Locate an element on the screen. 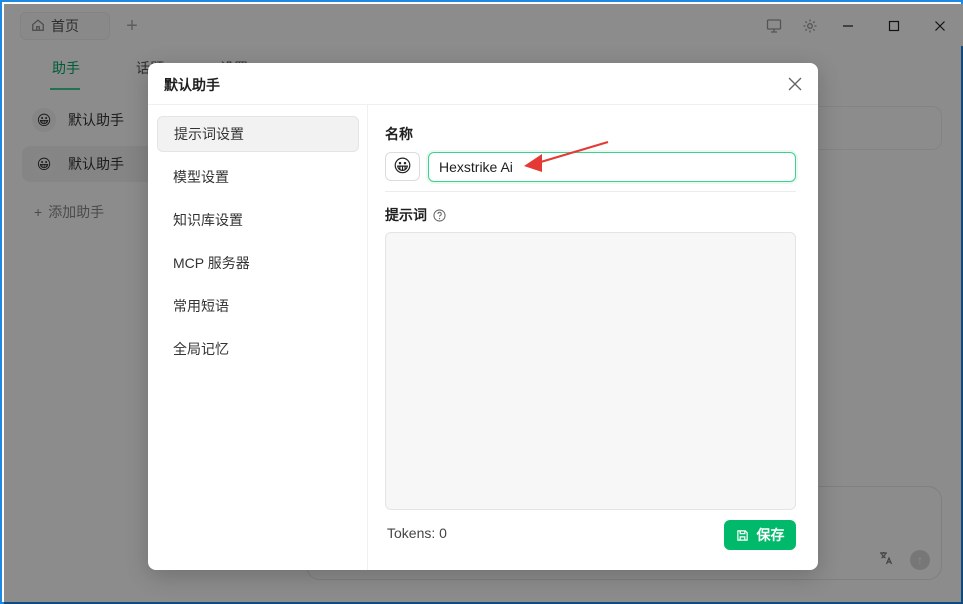 This screenshot has height=604, width=963. nav-item-knowledge-settings: 知识库设置 is located at coordinates (258, 220).